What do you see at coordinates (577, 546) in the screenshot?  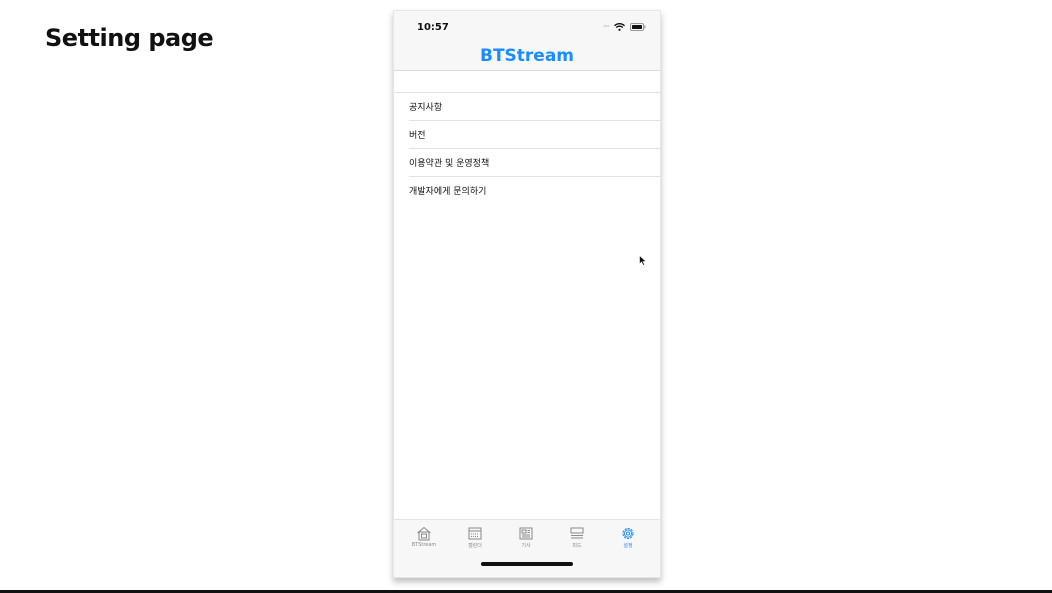 I see `tab-label: 피드` at bounding box center [577, 546].